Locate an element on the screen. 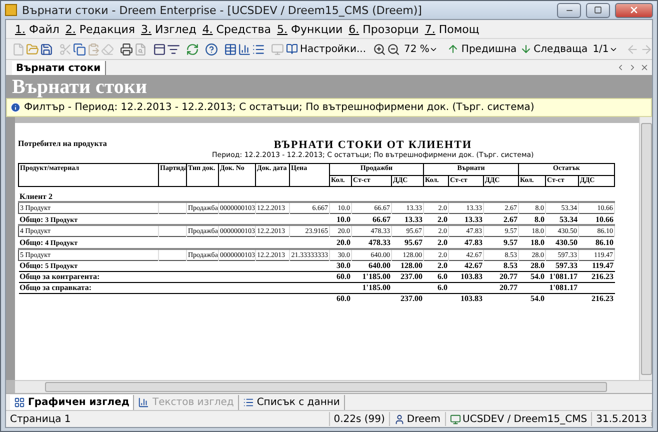  table-cell: 95.67 is located at coordinates (408, 242).